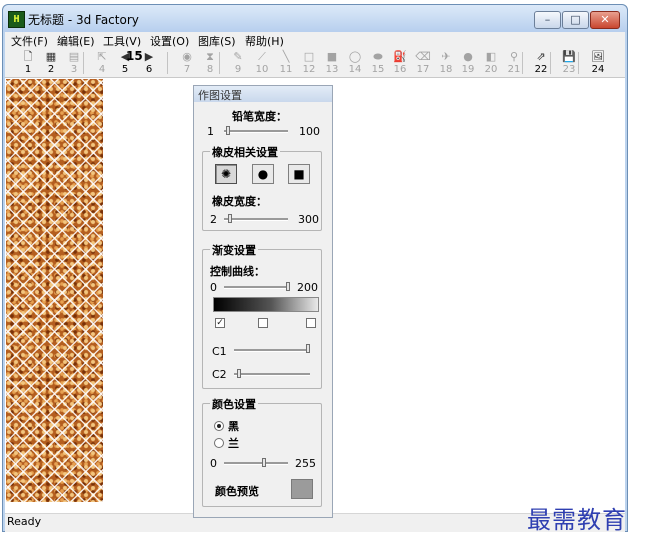  What do you see at coordinates (446, 63) in the screenshot?
I see `tool-button-18: ✈ 18` at bounding box center [446, 63].